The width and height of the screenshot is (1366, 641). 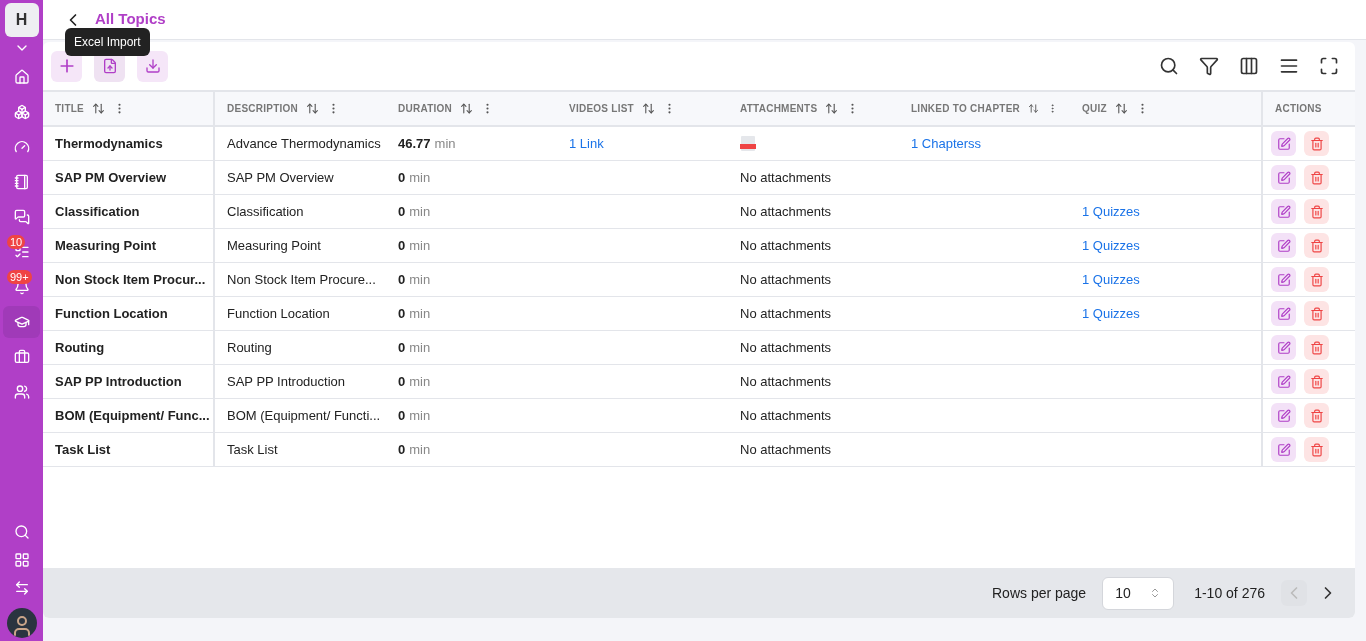 I want to click on page-range: 1-10 of 276, so click(x=1229, y=593).